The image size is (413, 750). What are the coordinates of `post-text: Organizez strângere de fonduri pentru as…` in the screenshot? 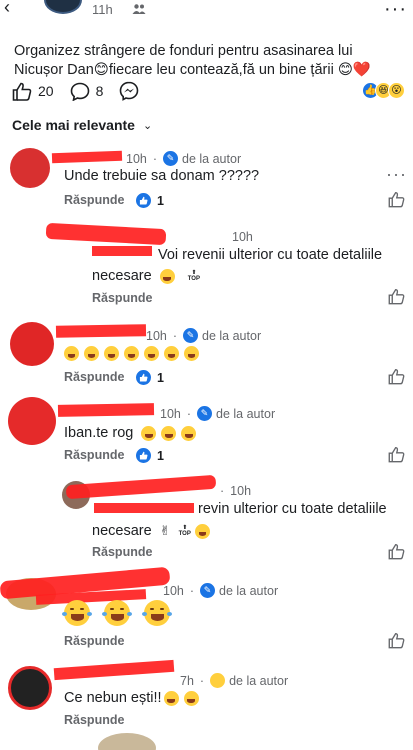 It's located at (192, 60).